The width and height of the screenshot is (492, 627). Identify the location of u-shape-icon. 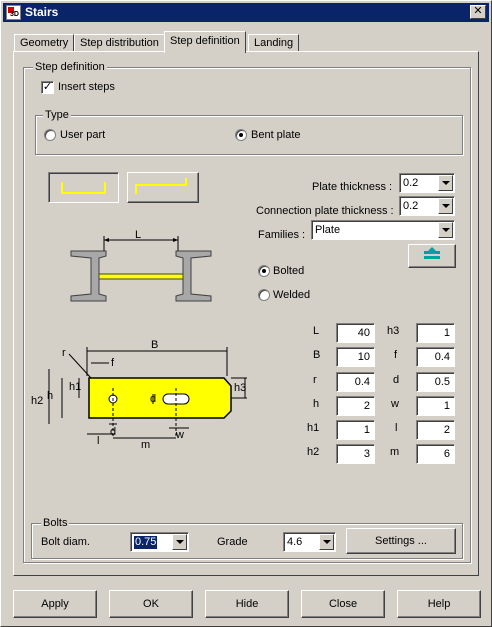
(83, 188).